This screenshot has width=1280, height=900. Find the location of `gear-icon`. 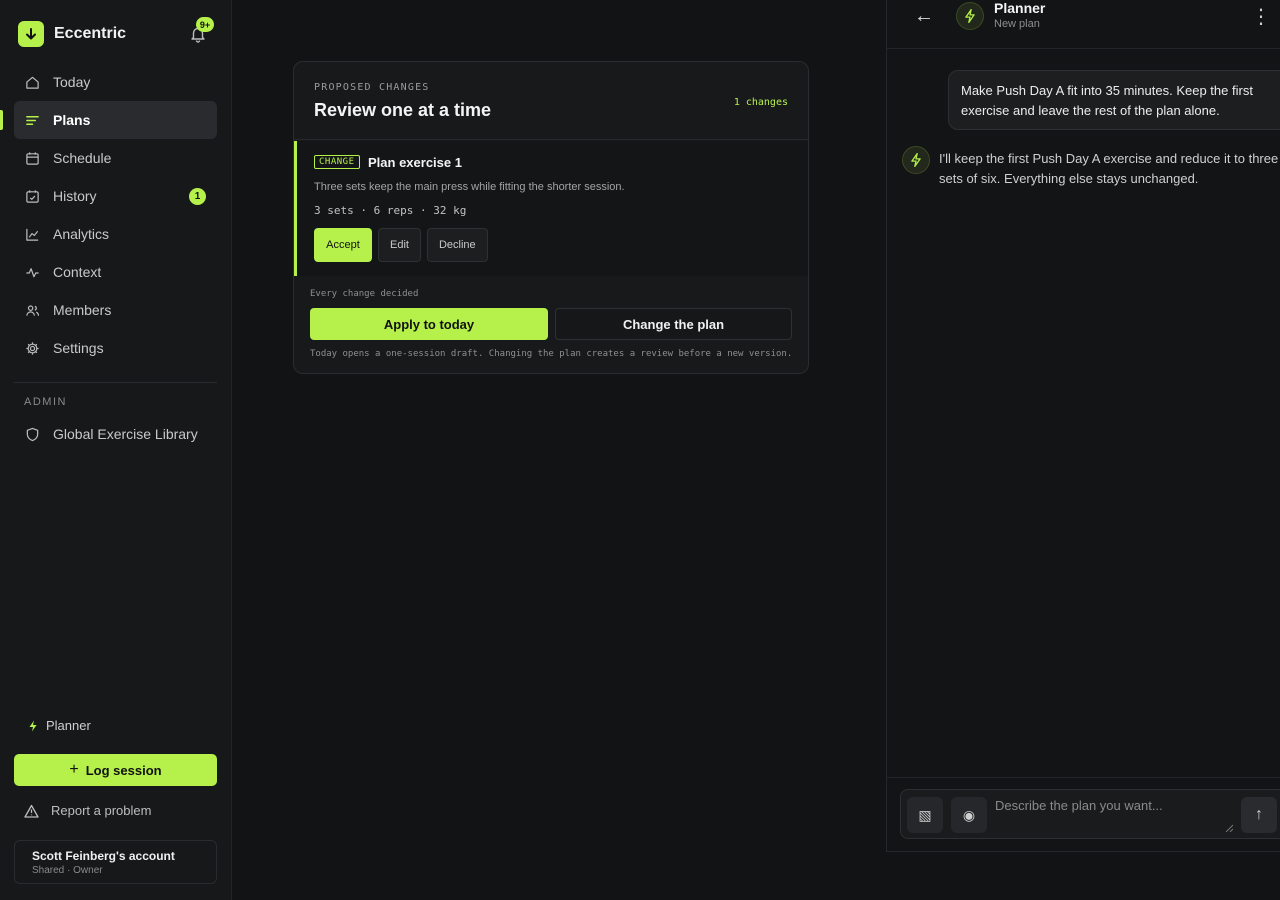

gear-icon is located at coordinates (32, 348).